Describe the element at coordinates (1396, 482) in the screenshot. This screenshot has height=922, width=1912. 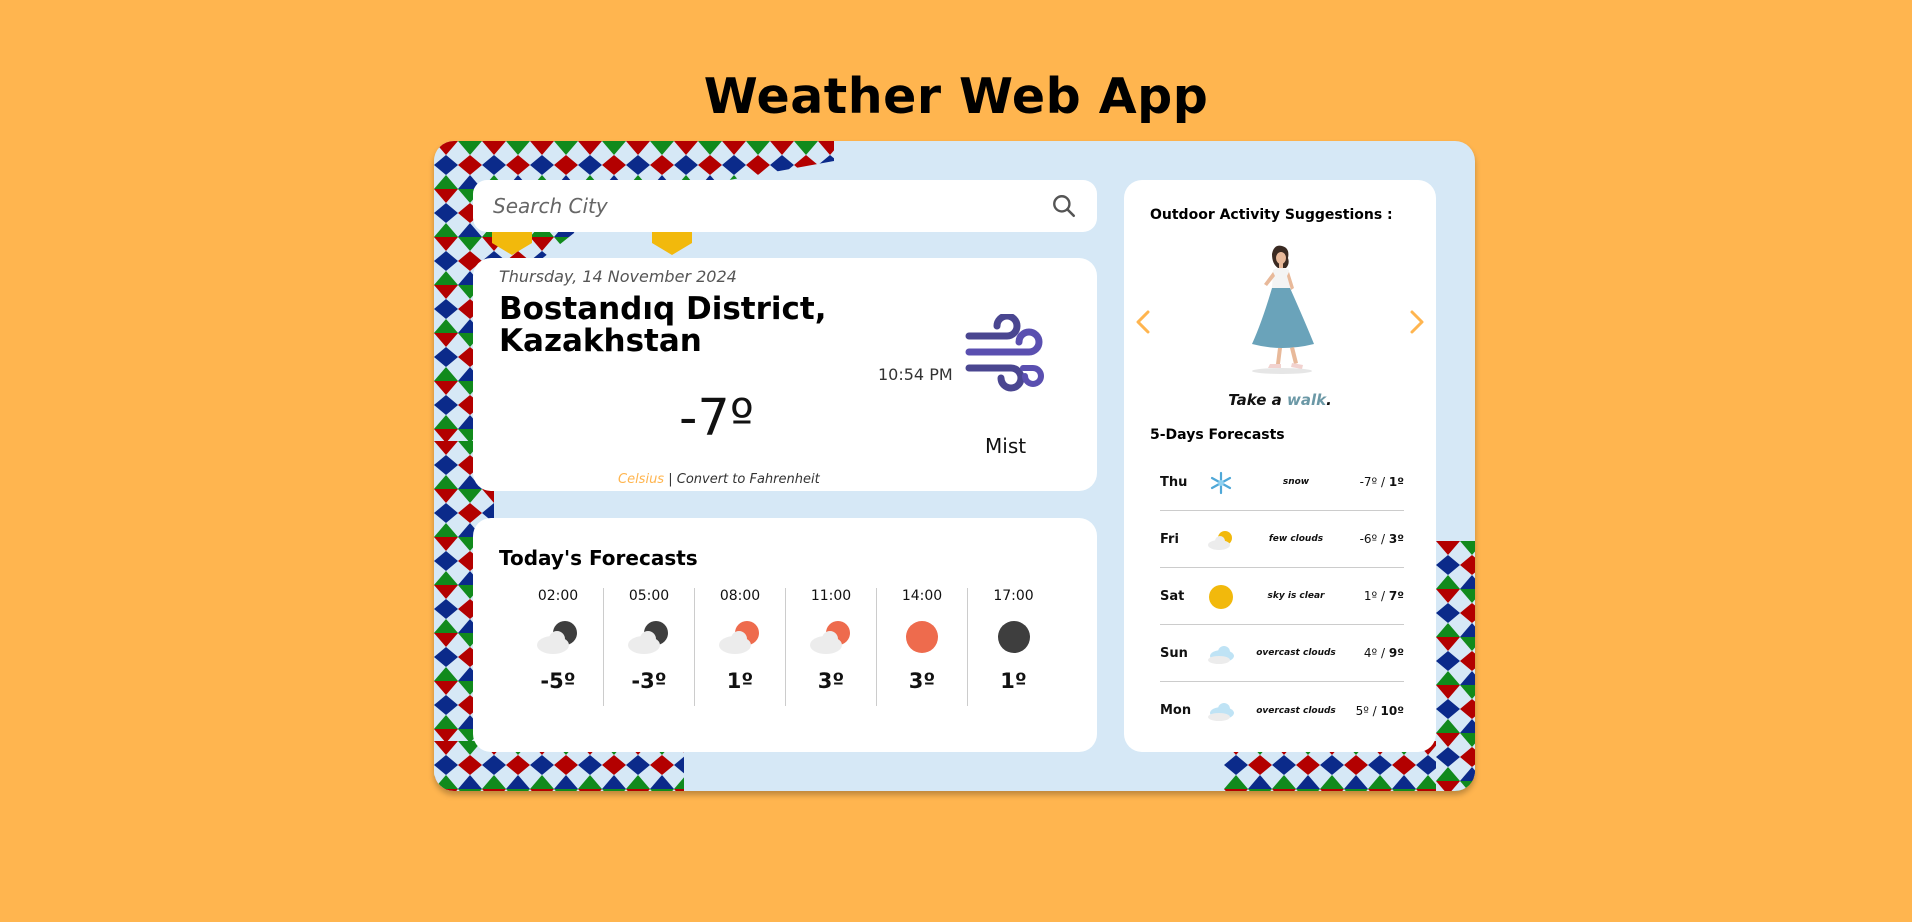
I see `forecast-max: 1º` at that location.